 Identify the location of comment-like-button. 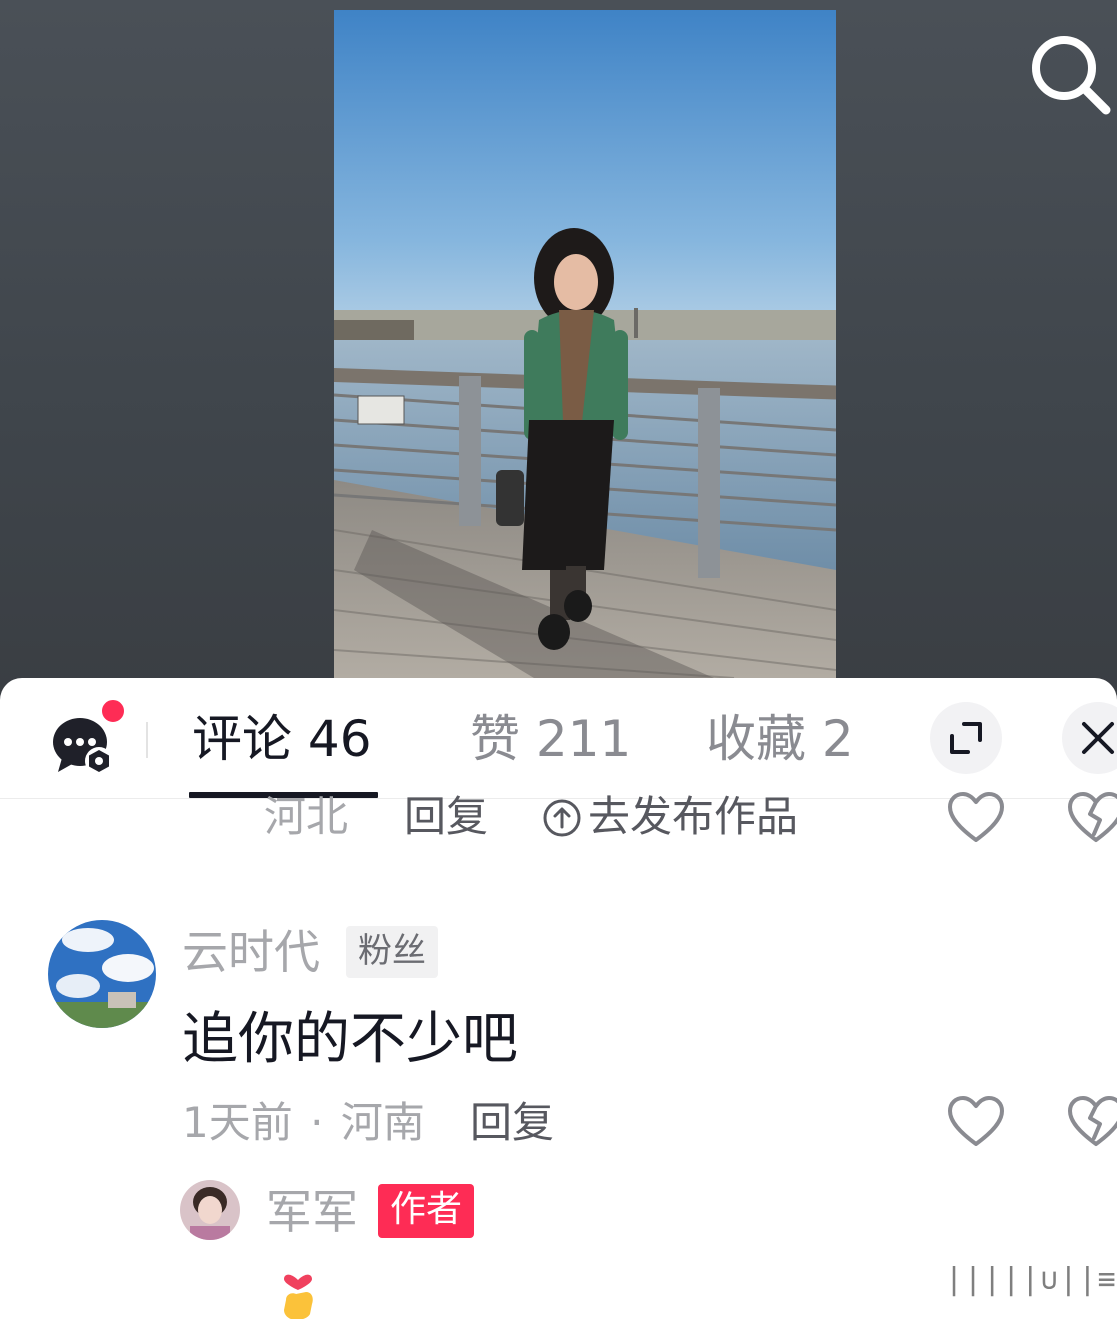
(976, 1122).